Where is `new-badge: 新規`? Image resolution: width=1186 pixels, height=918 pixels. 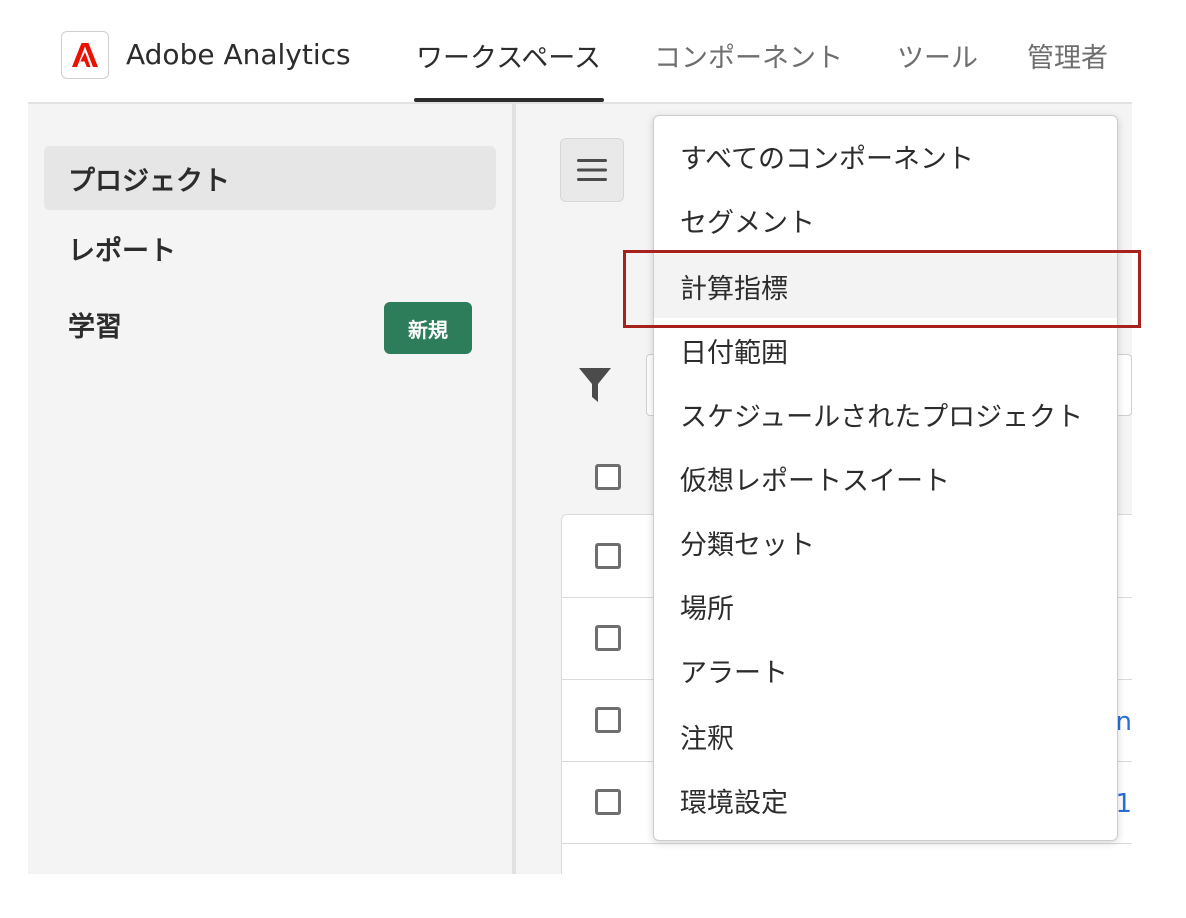
new-badge: 新規 is located at coordinates (428, 328).